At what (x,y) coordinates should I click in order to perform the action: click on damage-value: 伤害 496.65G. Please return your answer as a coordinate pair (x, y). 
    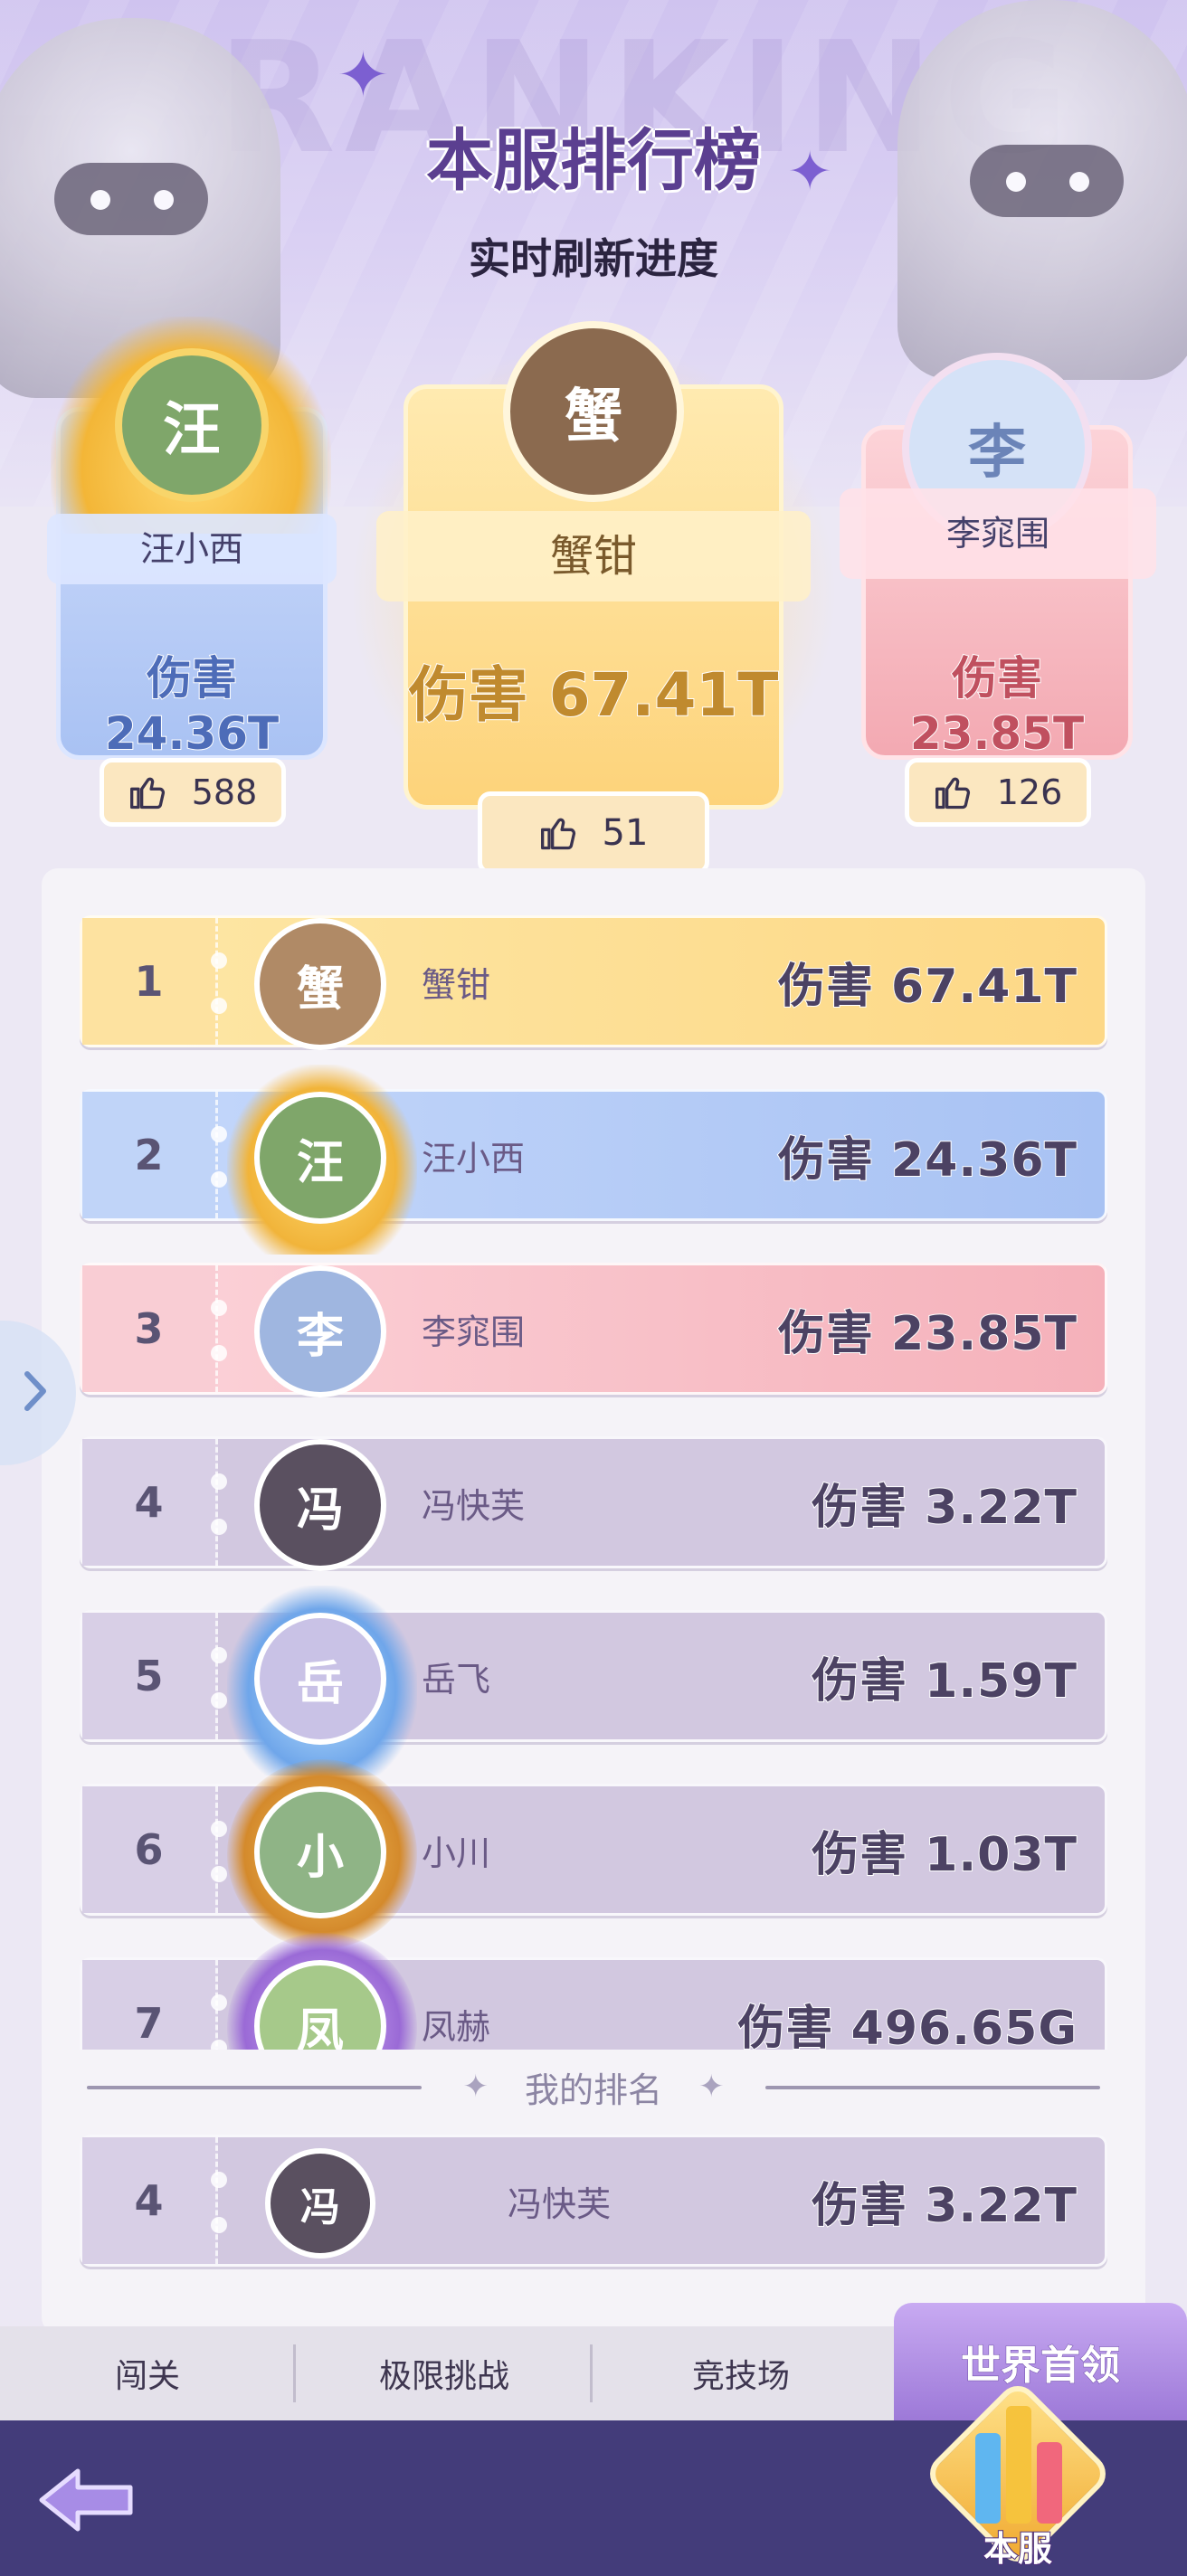
    Looking at the image, I should click on (907, 2026).